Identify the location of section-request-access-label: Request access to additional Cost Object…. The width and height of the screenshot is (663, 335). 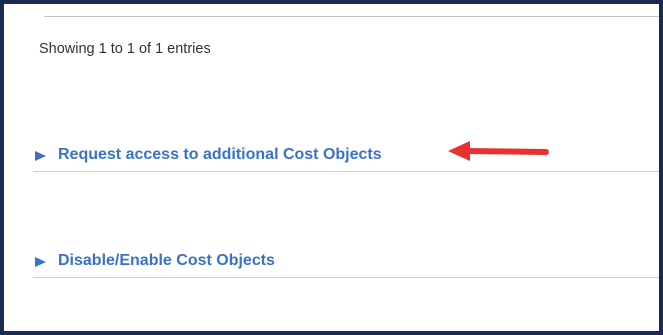
(220, 155).